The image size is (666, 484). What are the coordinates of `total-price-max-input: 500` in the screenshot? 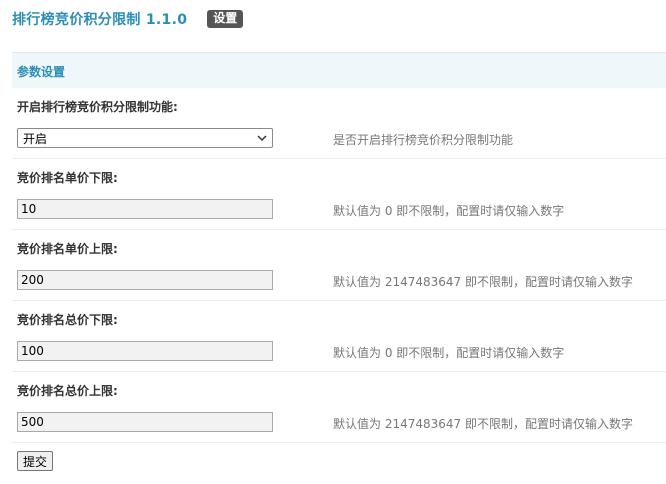 It's located at (145, 422).